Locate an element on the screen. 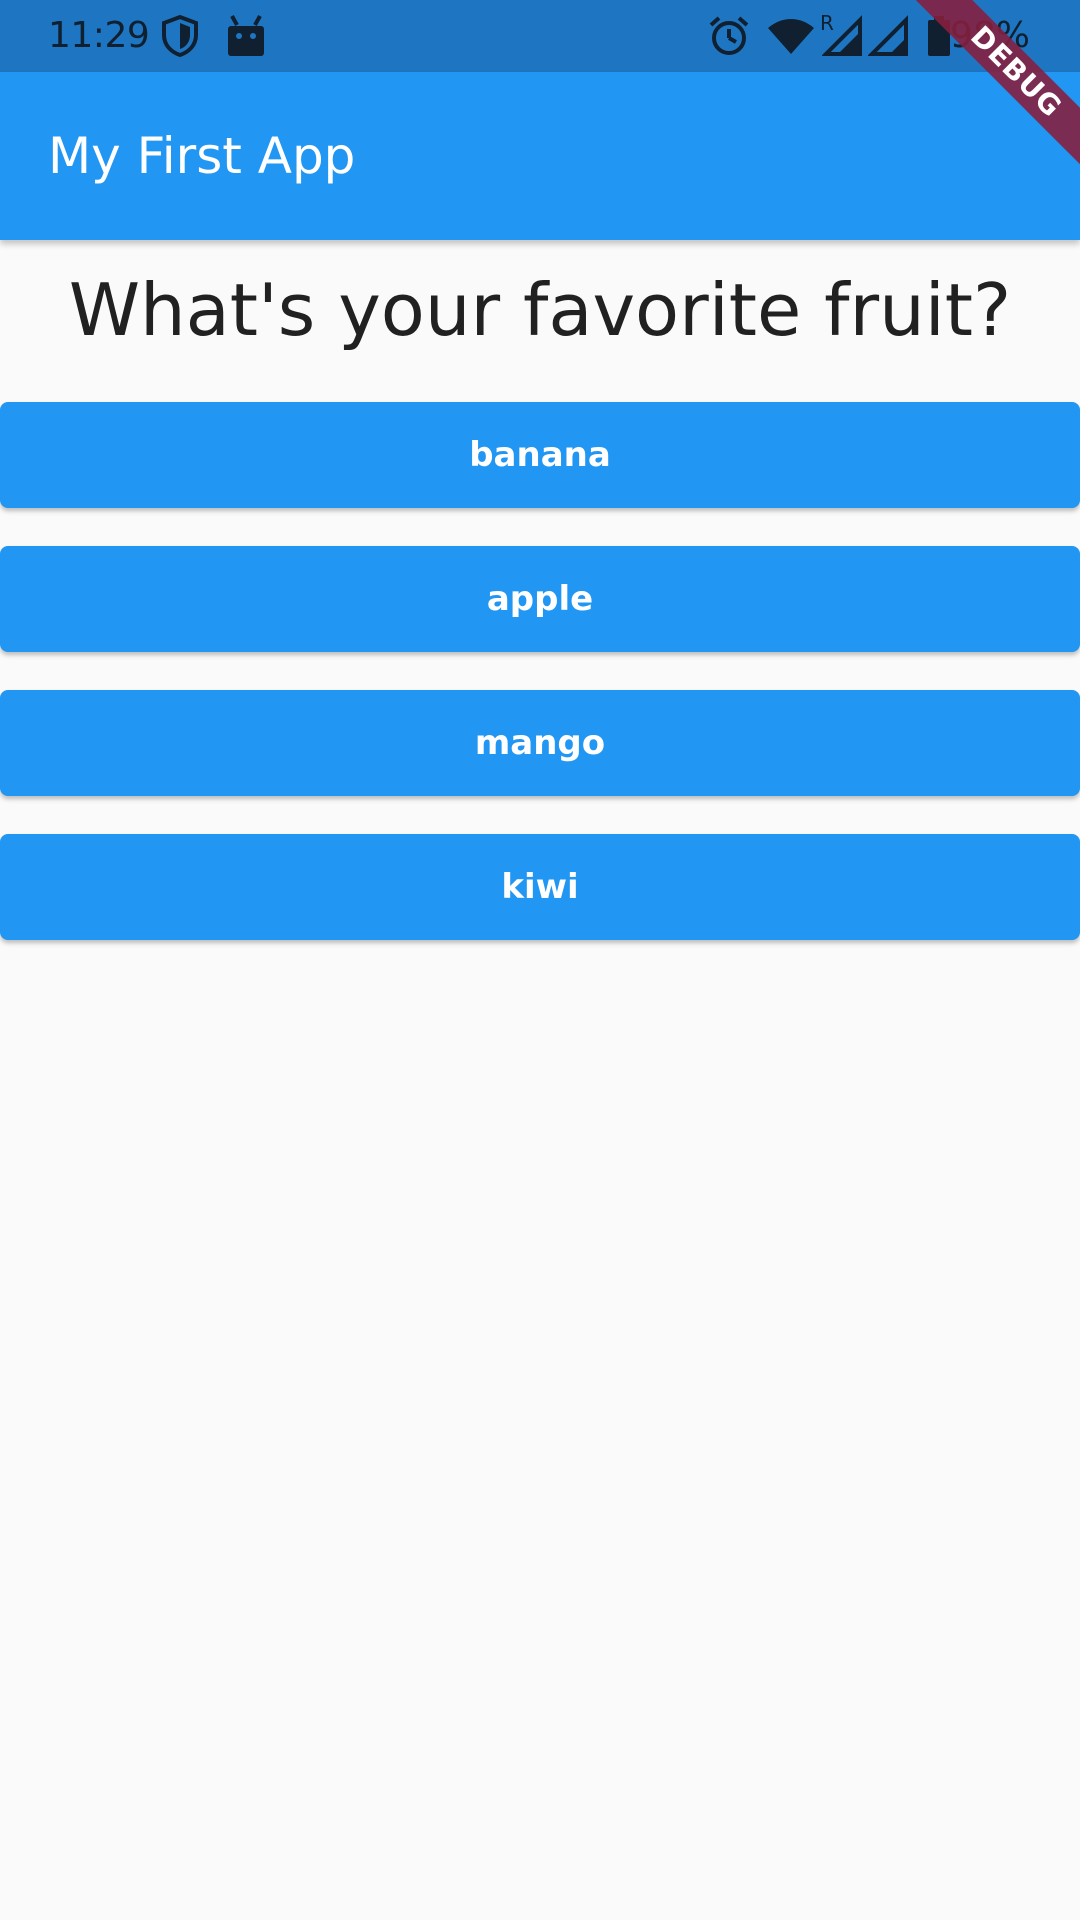 The width and height of the screenshot is (1080, 1920). answer-button-kiwi: kiwi is located at coordinates (540, 887).